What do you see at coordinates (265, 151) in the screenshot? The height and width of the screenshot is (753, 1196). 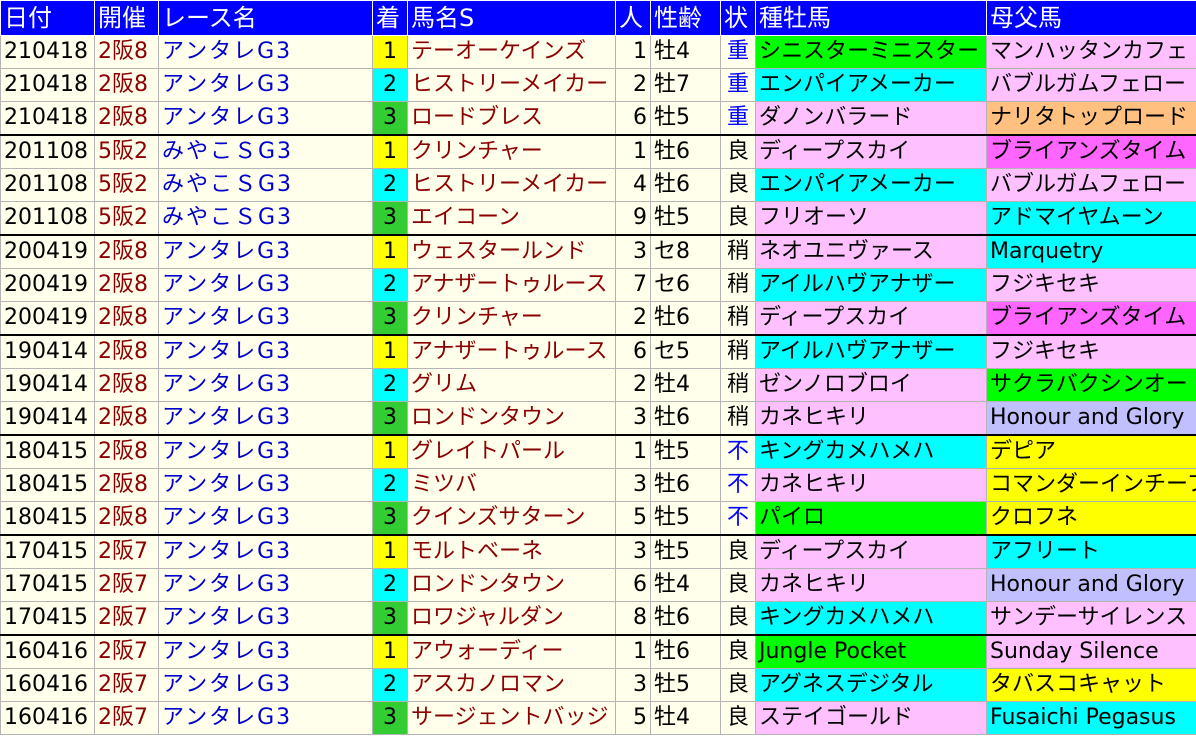 I see `table-cell-race: みやこＳG3` at bounding box center [265, 151].